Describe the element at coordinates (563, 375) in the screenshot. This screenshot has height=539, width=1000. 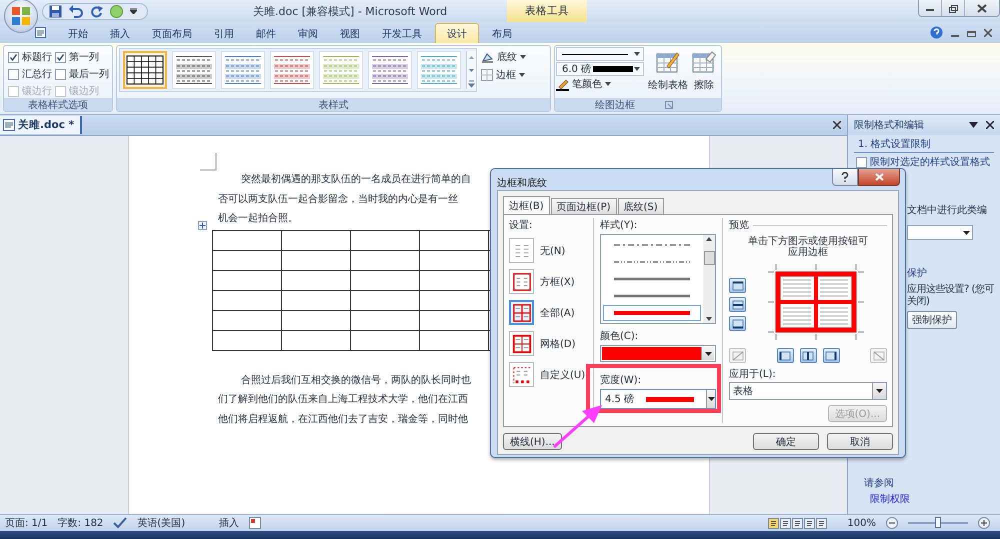
I see `setting-label: 自定义(U)` at that location.